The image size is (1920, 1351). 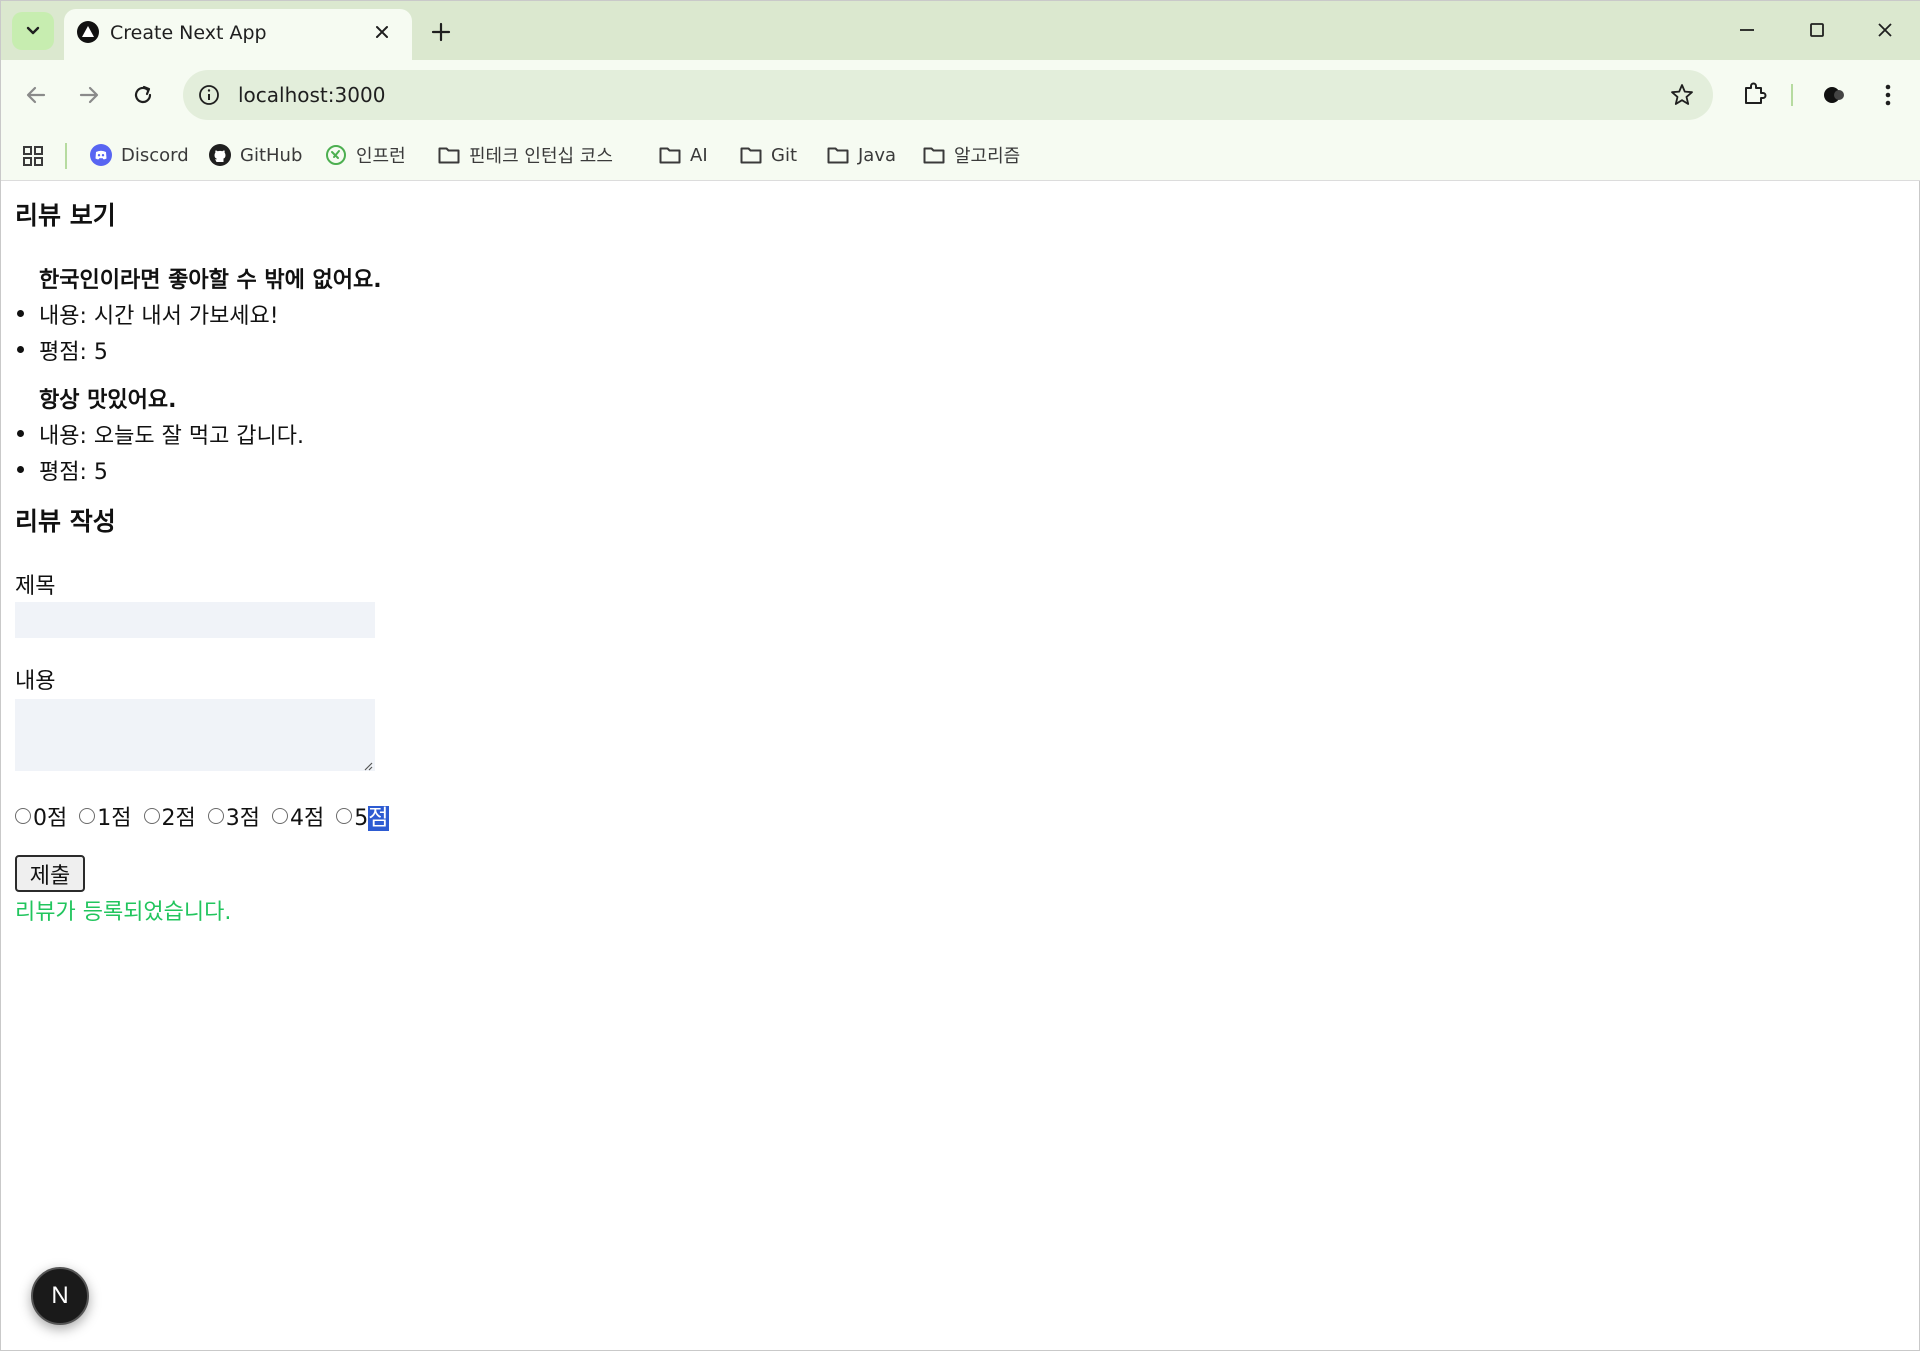 I want to click on bookmark-discord: Discord, so click(x=139, y=155).